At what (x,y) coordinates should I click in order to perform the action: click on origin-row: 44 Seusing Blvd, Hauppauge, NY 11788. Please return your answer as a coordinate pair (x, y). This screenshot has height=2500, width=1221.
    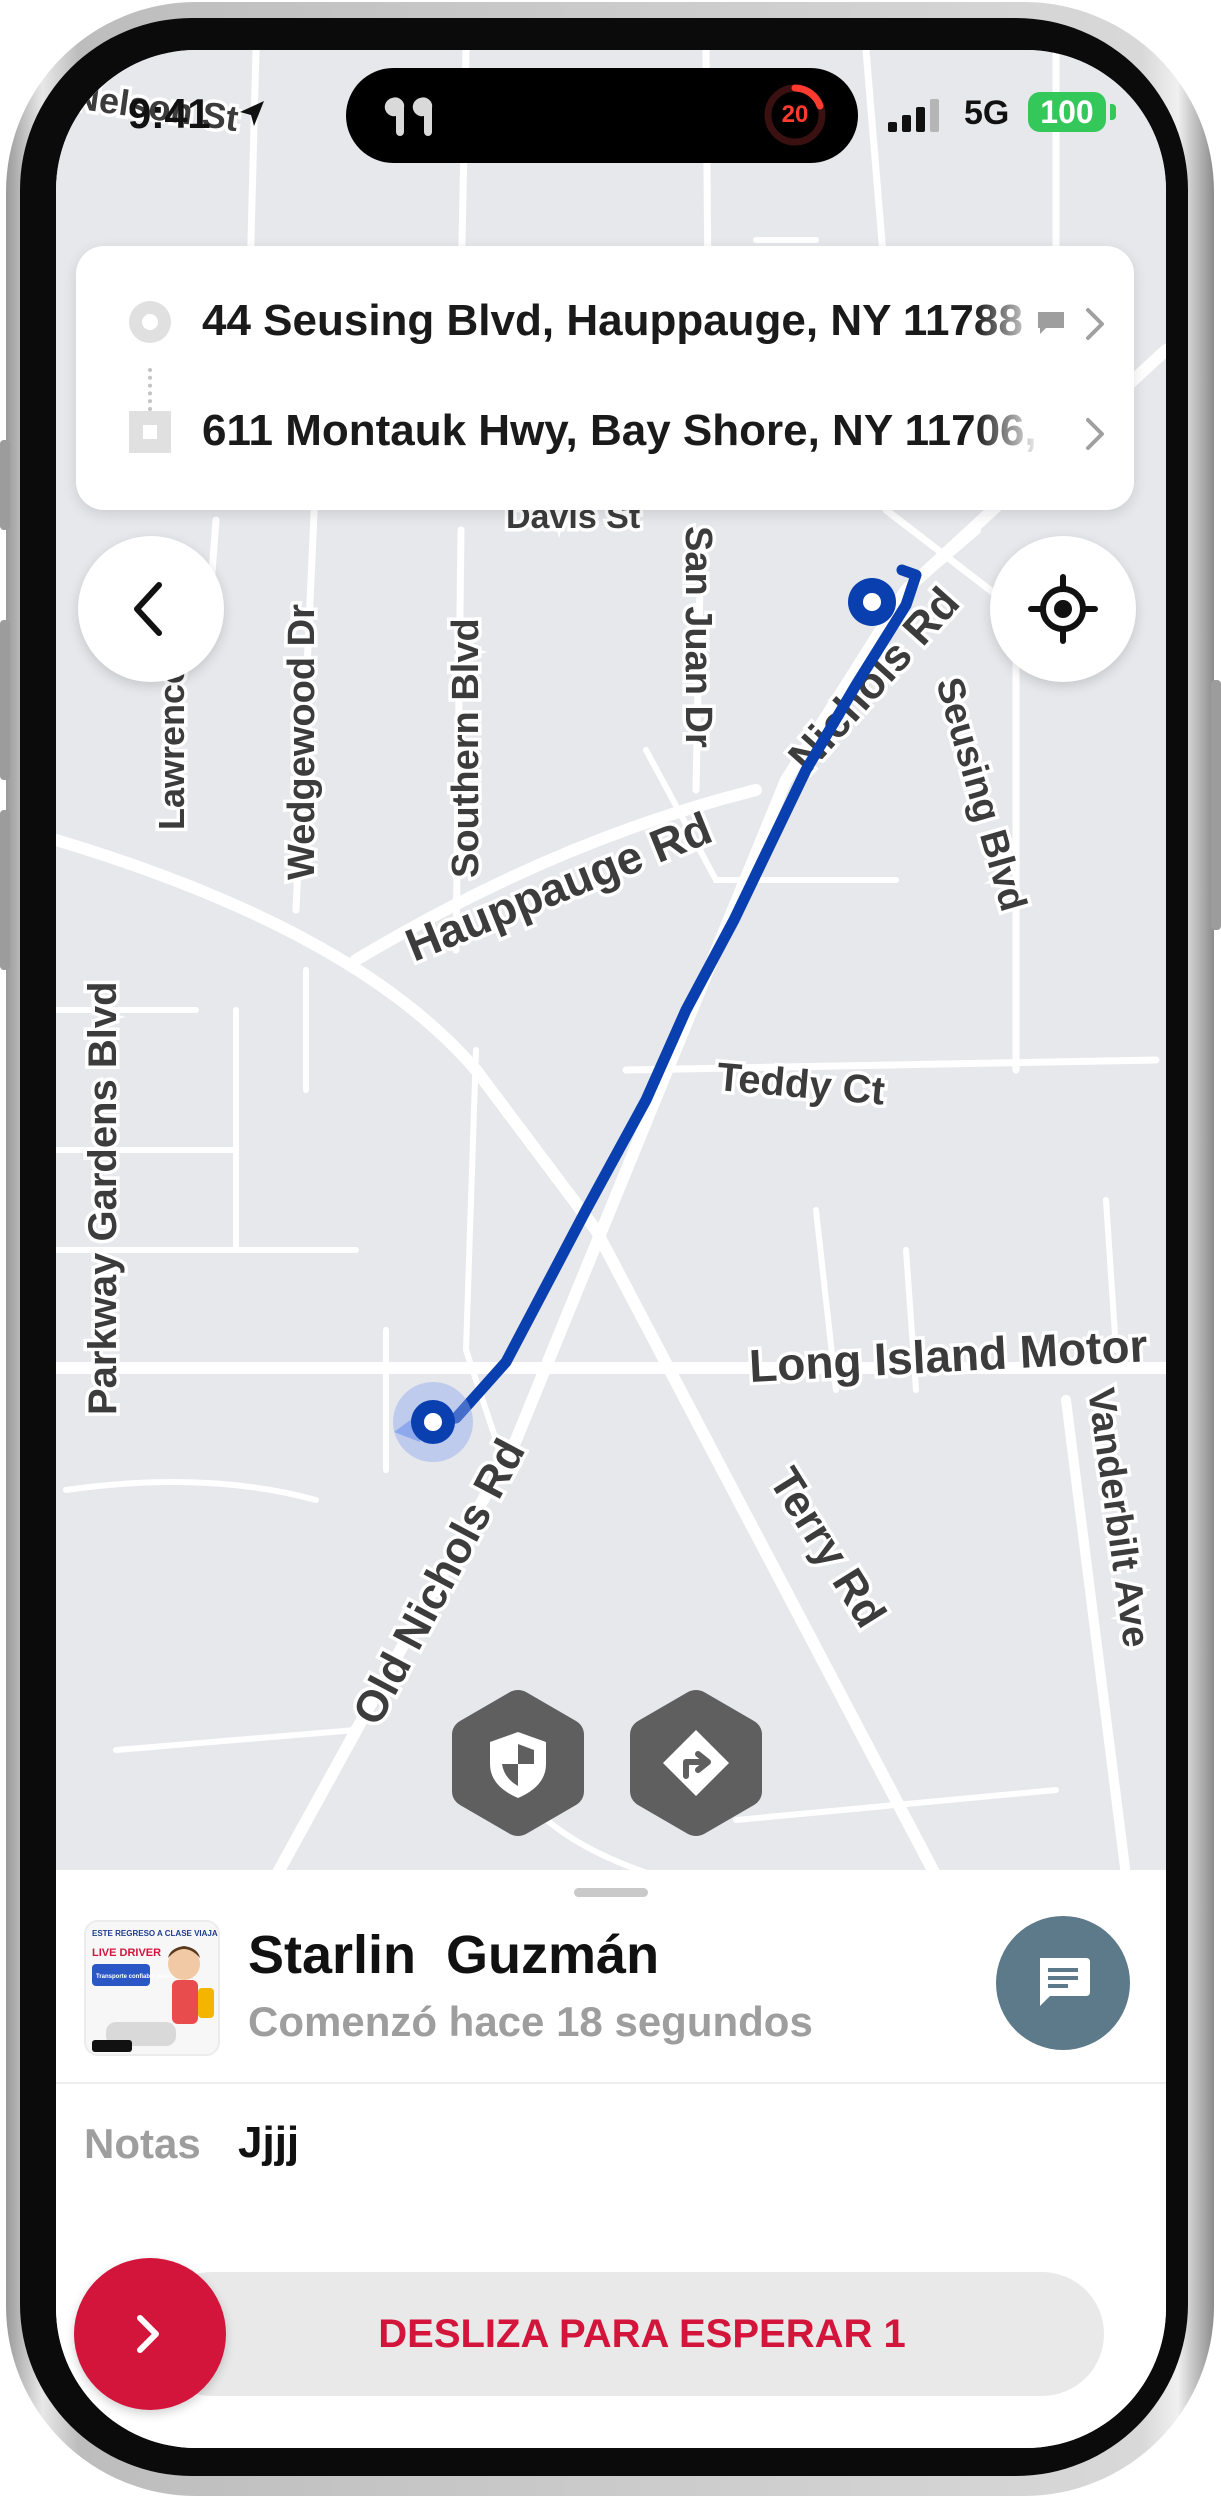
    Looking at the image, I should click on (605, 323).